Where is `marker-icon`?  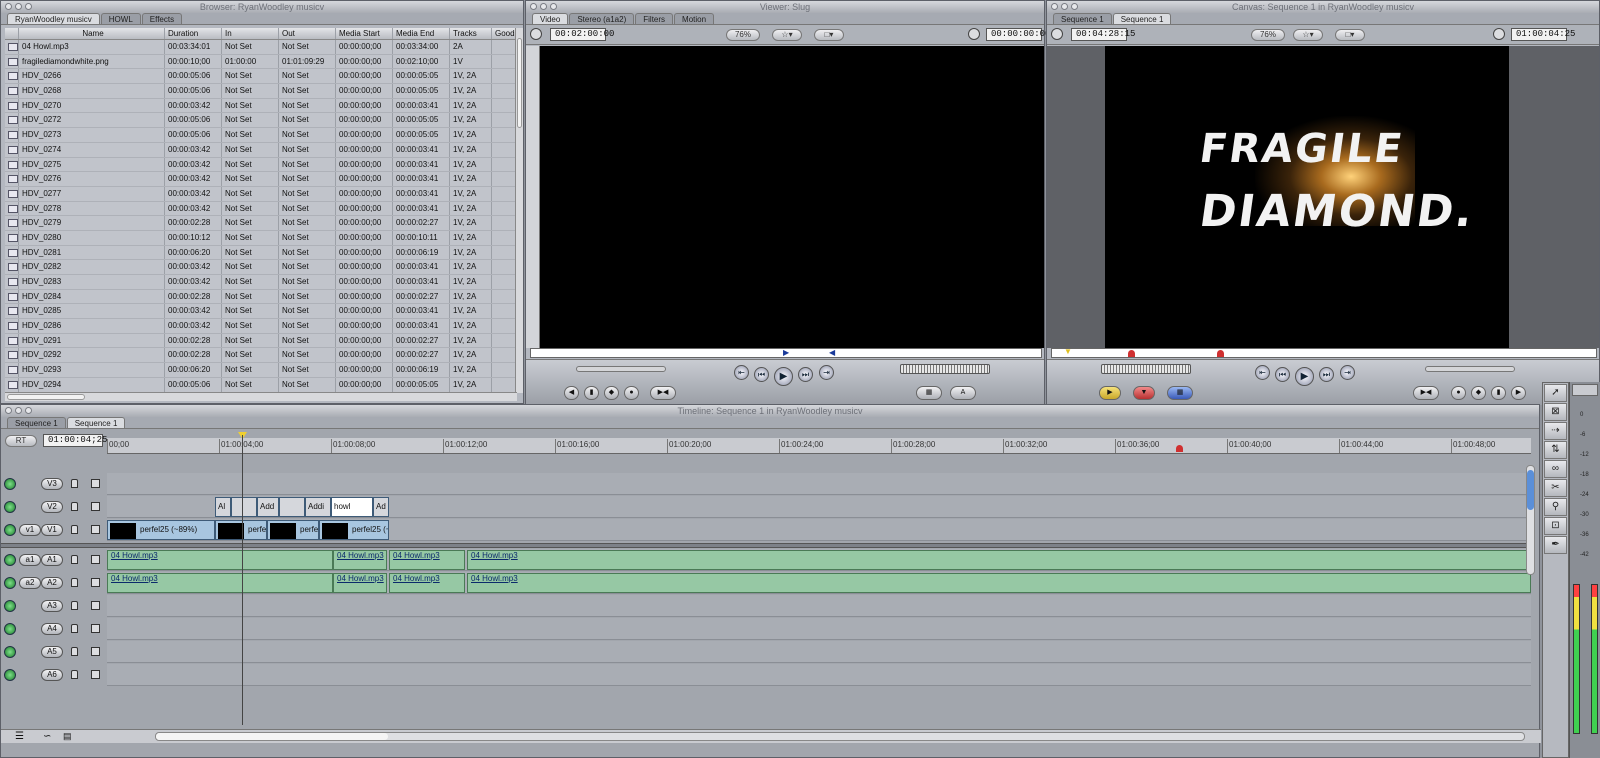
marker-icon is located at coordinates (1220, 353).